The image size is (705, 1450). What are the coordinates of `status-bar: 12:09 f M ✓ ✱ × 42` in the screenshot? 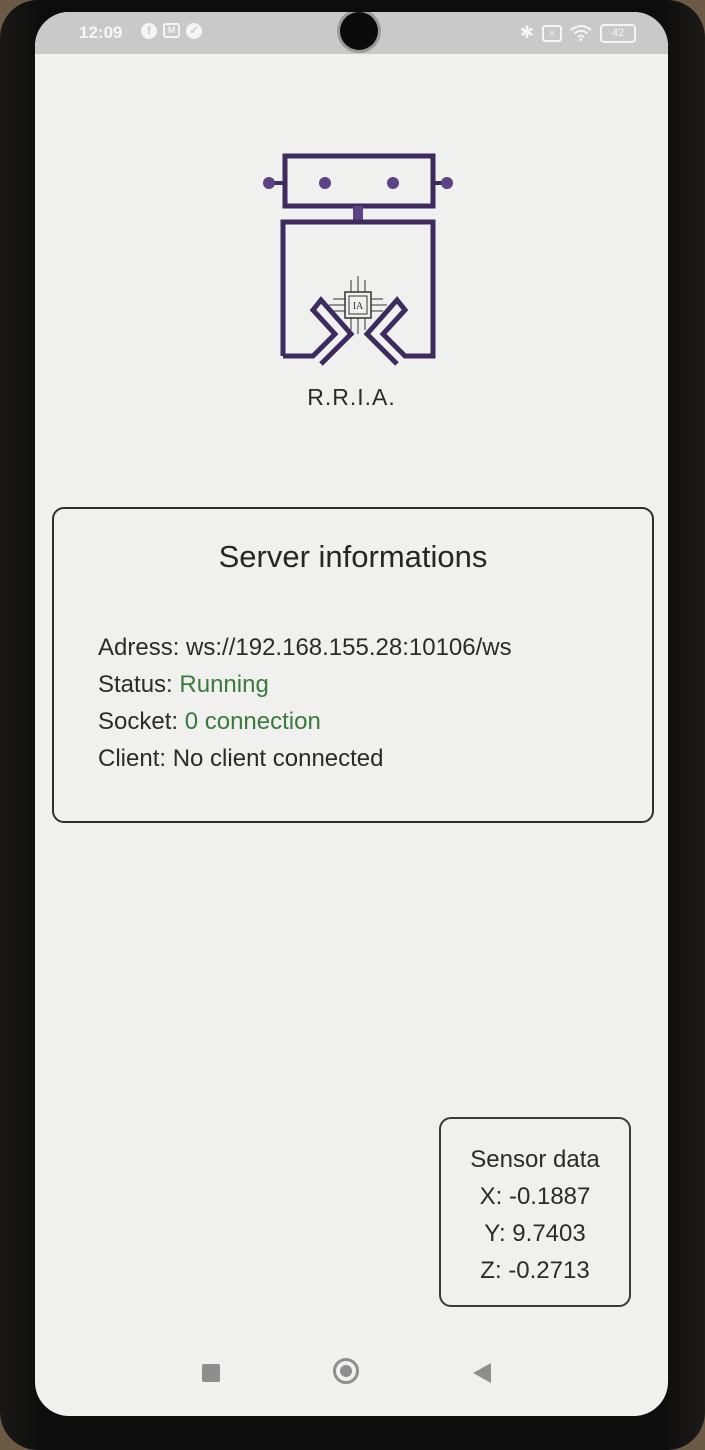 It's located at (351, 33).